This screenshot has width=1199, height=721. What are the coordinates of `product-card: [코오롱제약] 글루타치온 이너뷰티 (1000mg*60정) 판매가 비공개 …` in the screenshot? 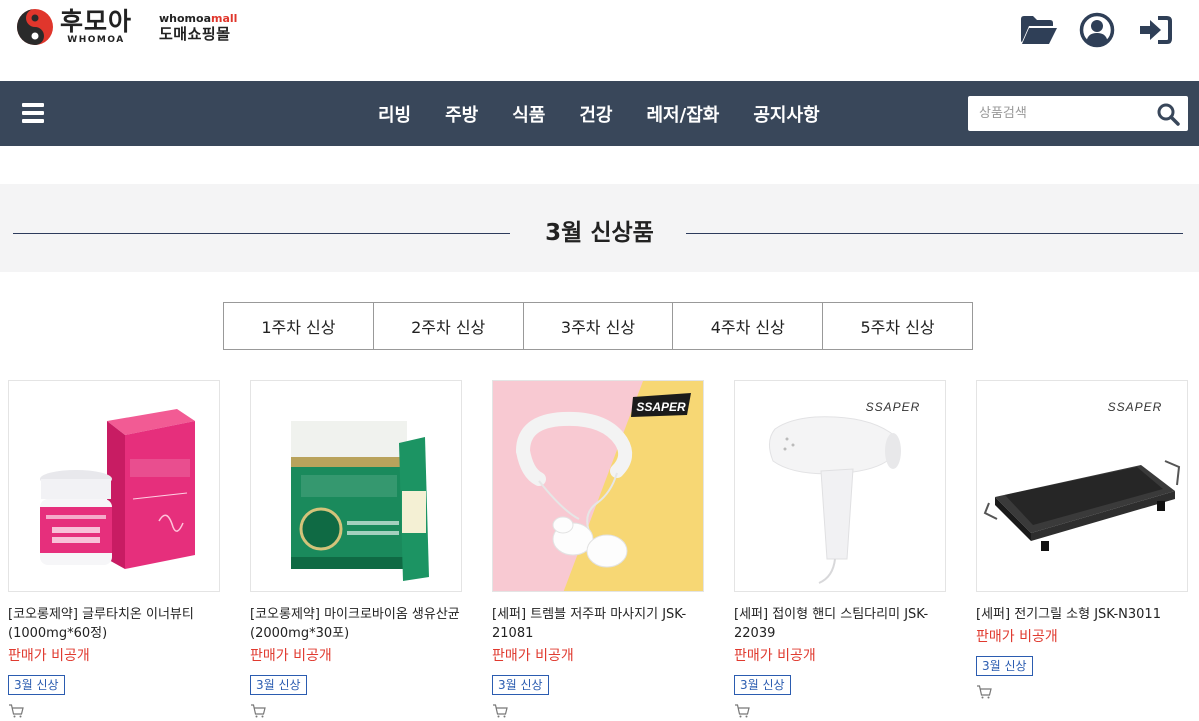 It's located at (114, 550).